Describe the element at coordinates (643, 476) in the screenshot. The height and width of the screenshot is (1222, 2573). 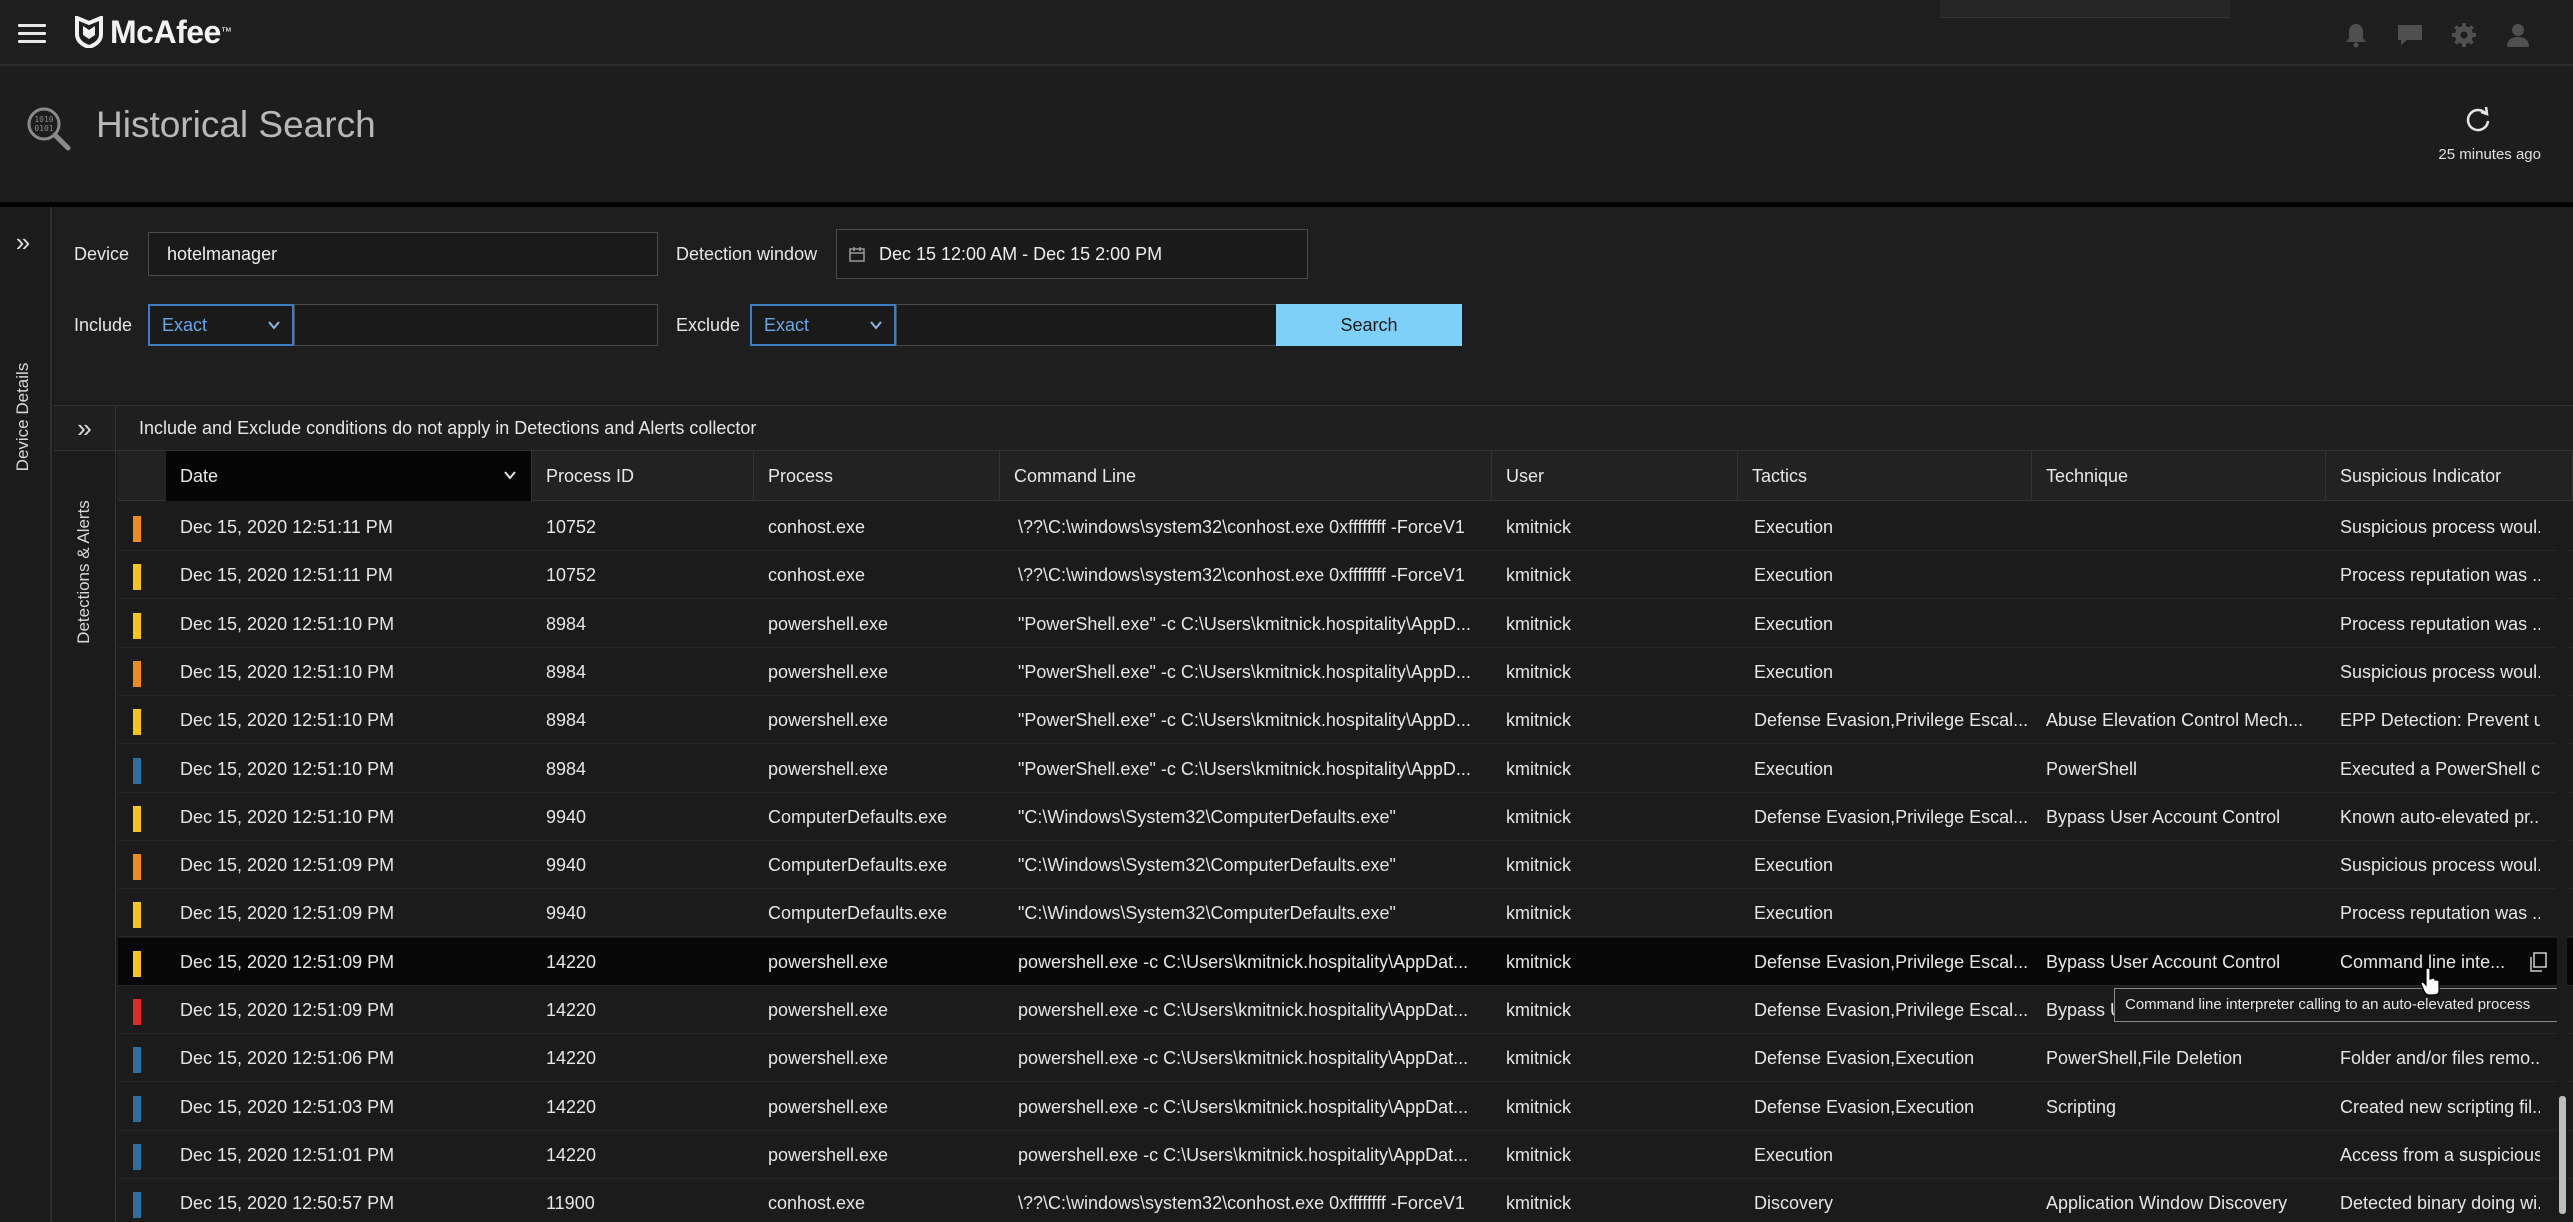
I see `column-process-id: Process ID` at that location.